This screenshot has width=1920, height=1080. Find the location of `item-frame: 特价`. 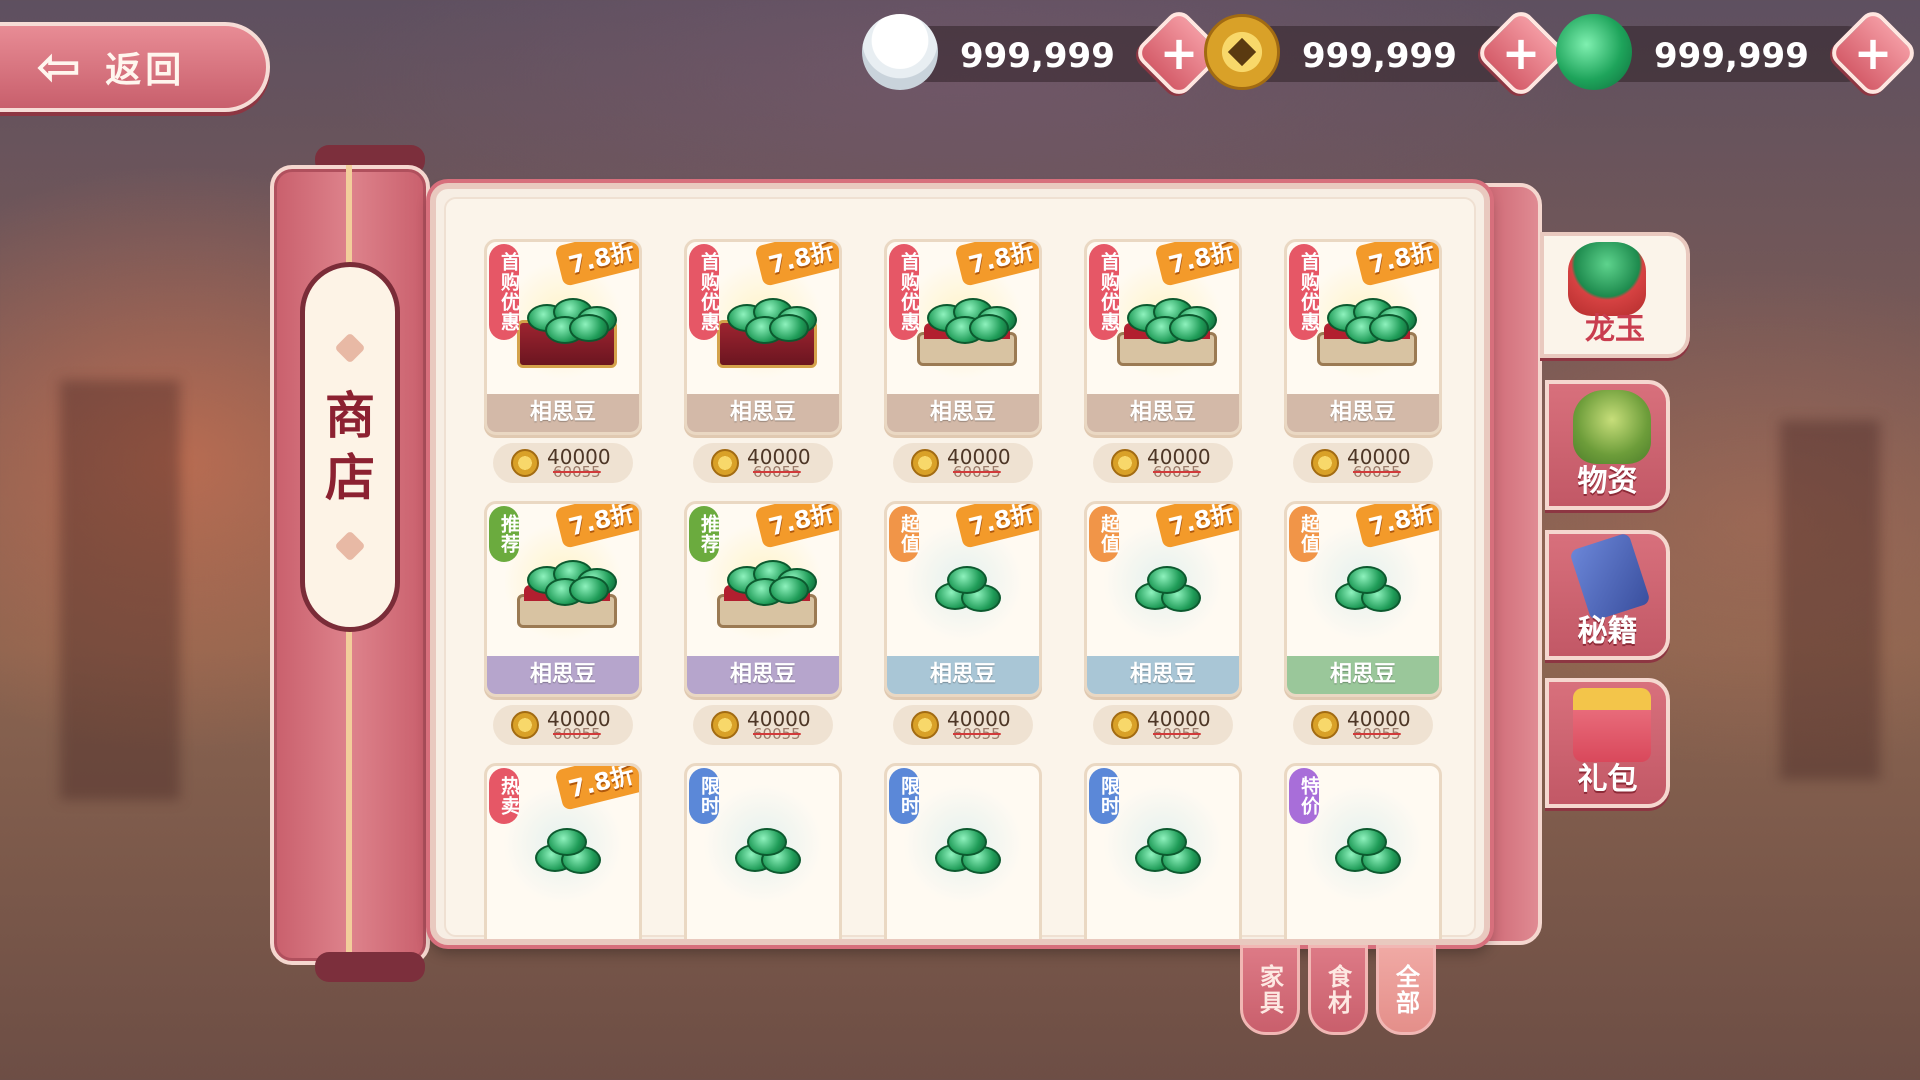

item-frame: 特价 is located at coordinates (1363, 851).